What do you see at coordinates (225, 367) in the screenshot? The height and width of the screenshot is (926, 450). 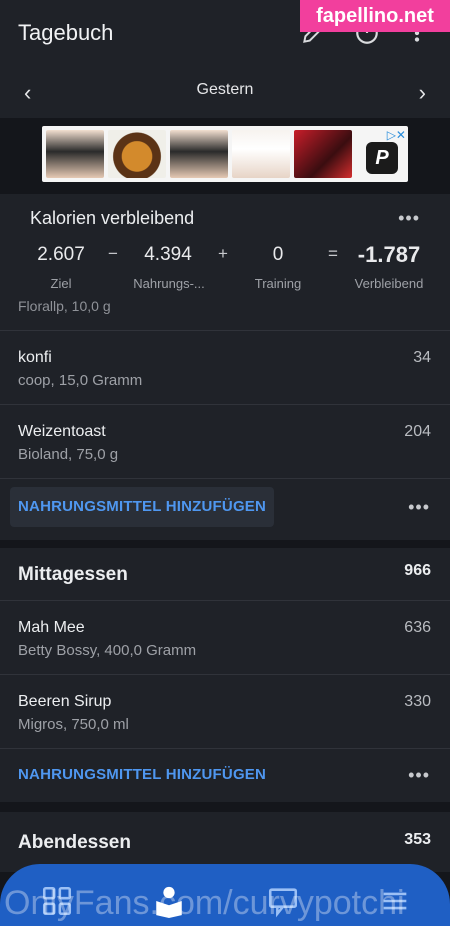 I see `food-row: konfi coop, 15,0 Gramm 34` at bounding box center [225, 367].